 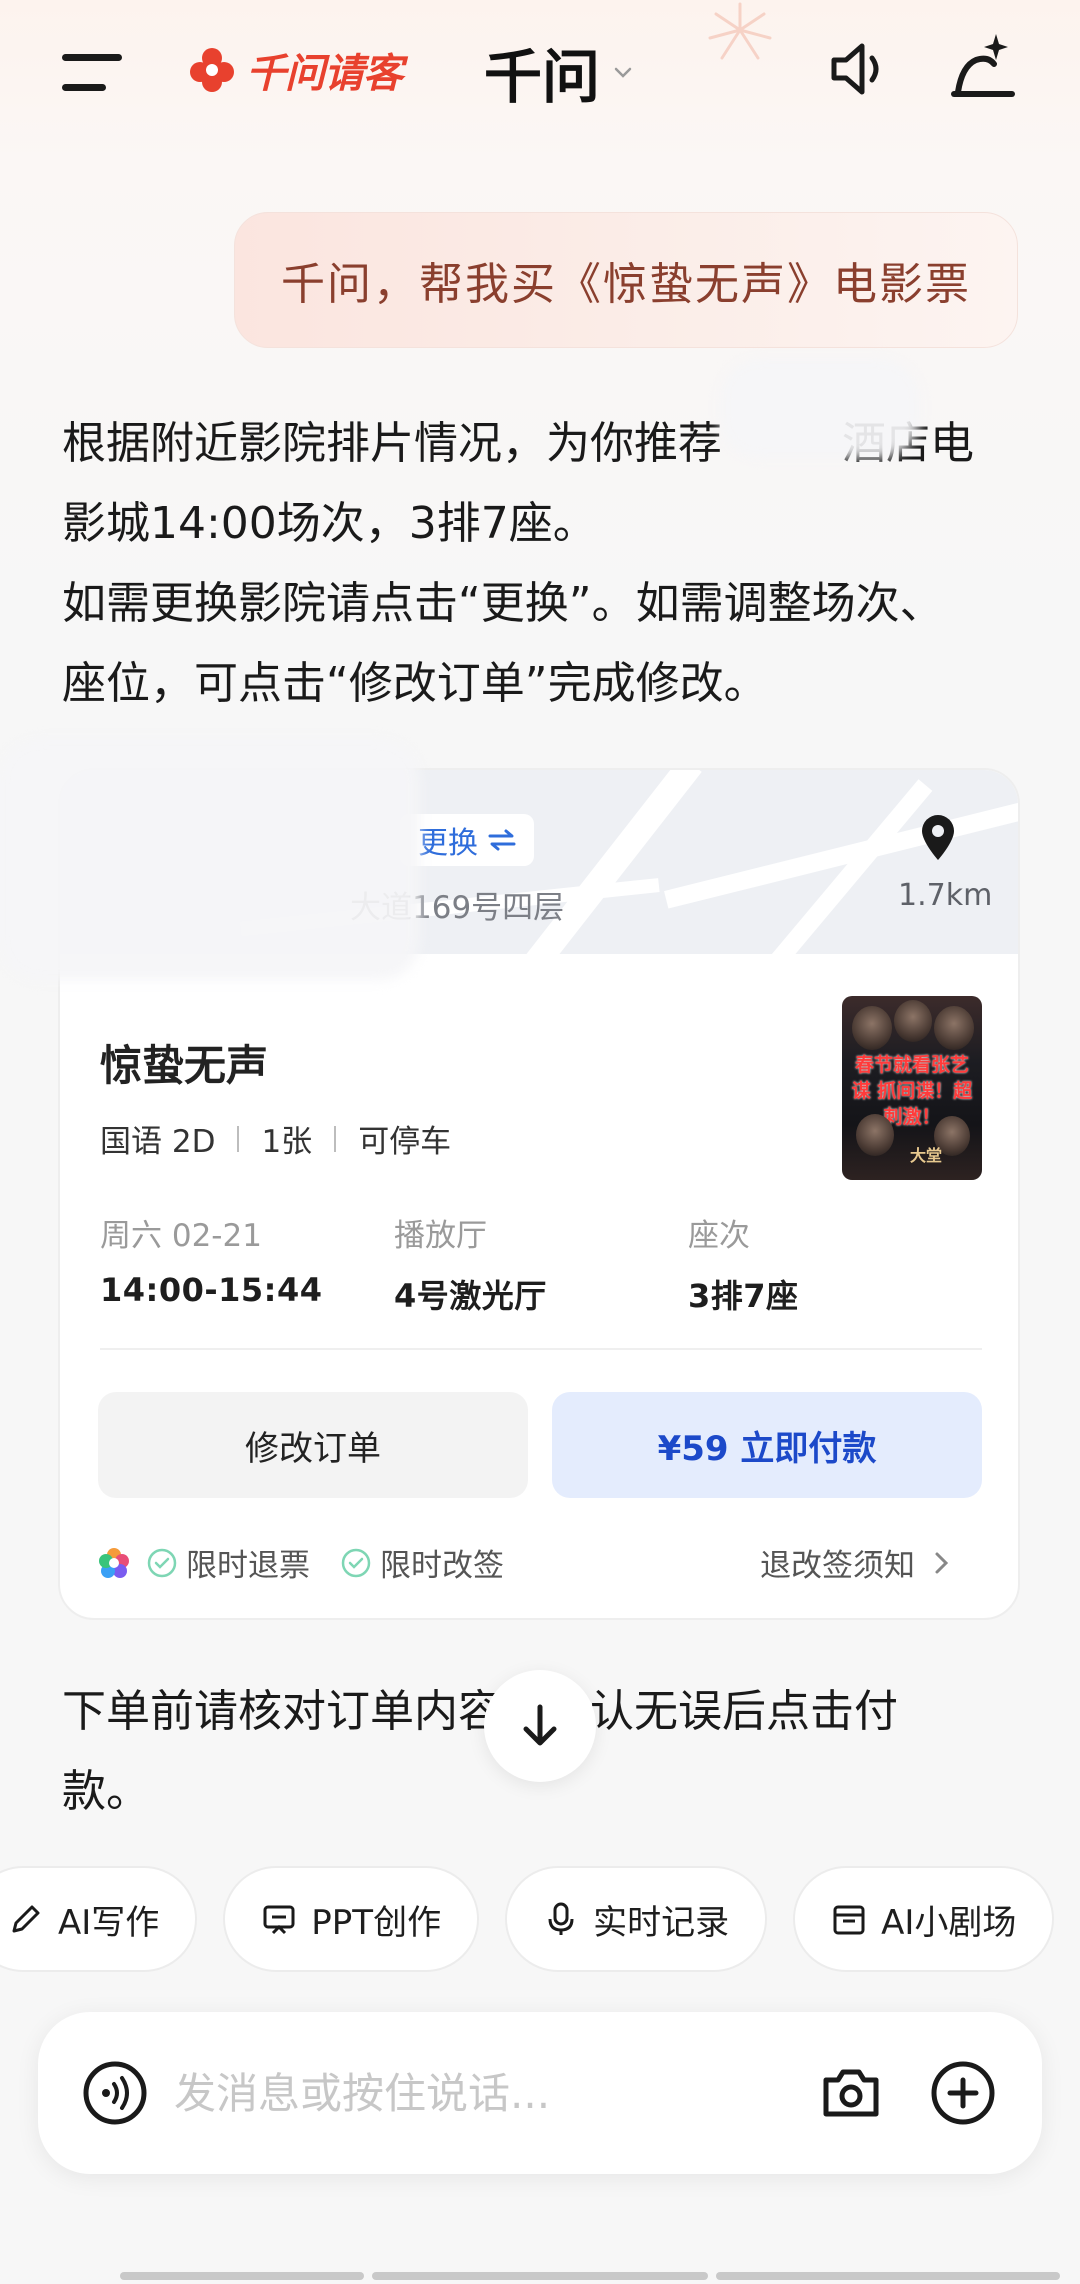 What do you see at coordinates (211, 1259) in the screenshot?
I see `showtime-info: 周六 02-21 14:00-15:44` at bounding box center [211, 1259].